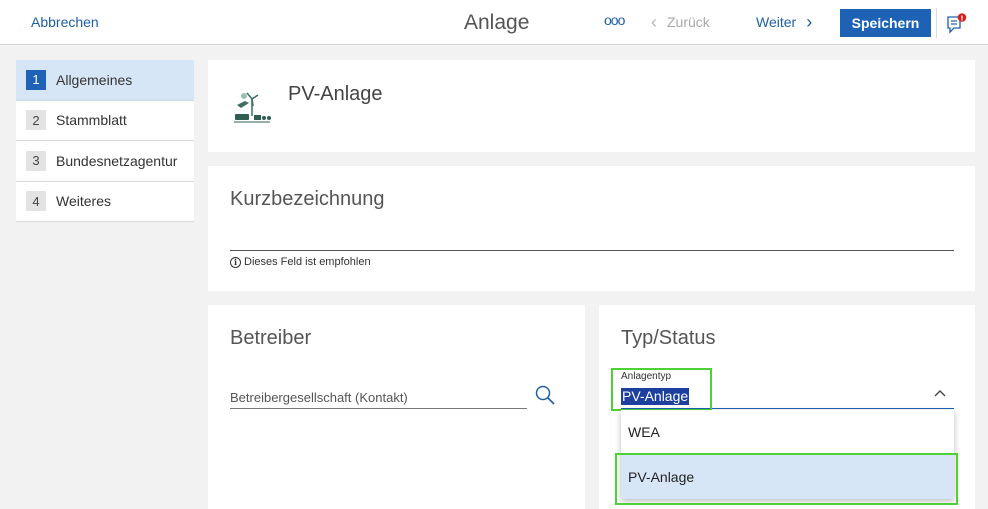 This screenshot has width=988, height=509. Describe the element at coordinates (91, 120) in the screenshot. I see `sidebar-item-label: Stammblatt` at that location.